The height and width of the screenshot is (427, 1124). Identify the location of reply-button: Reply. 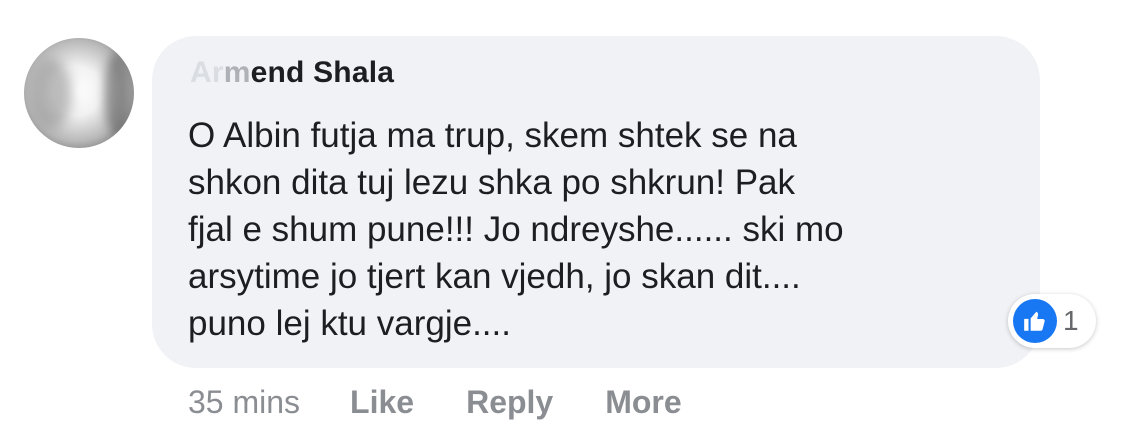
(509, 402).